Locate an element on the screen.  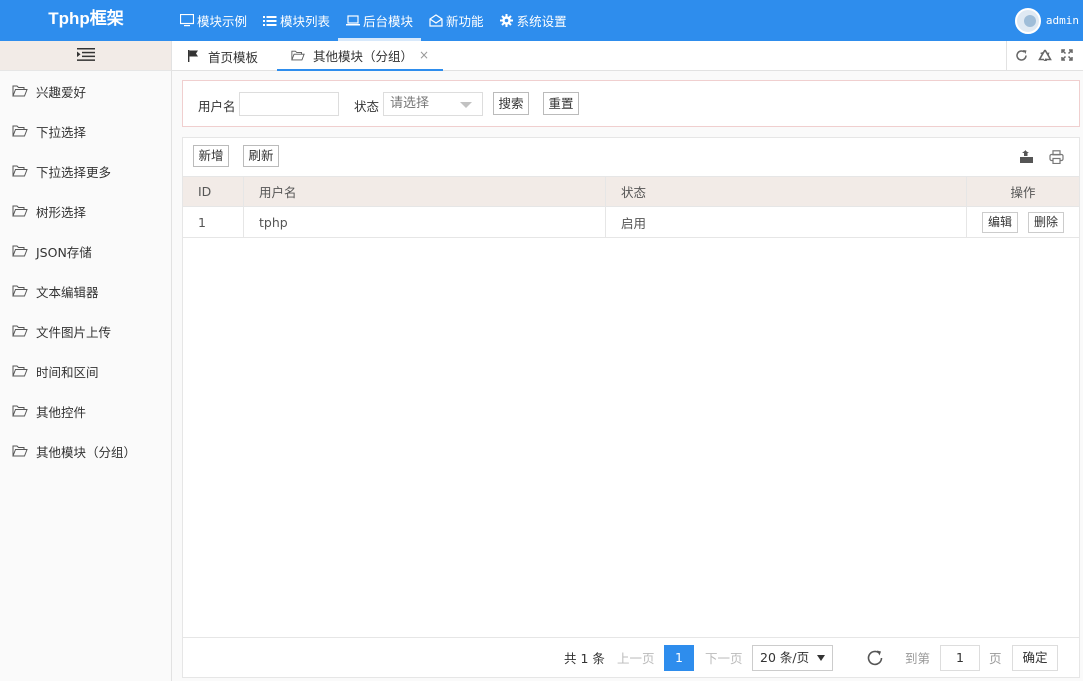
page-unit-label: 页 is located at coordinates (995, 658).